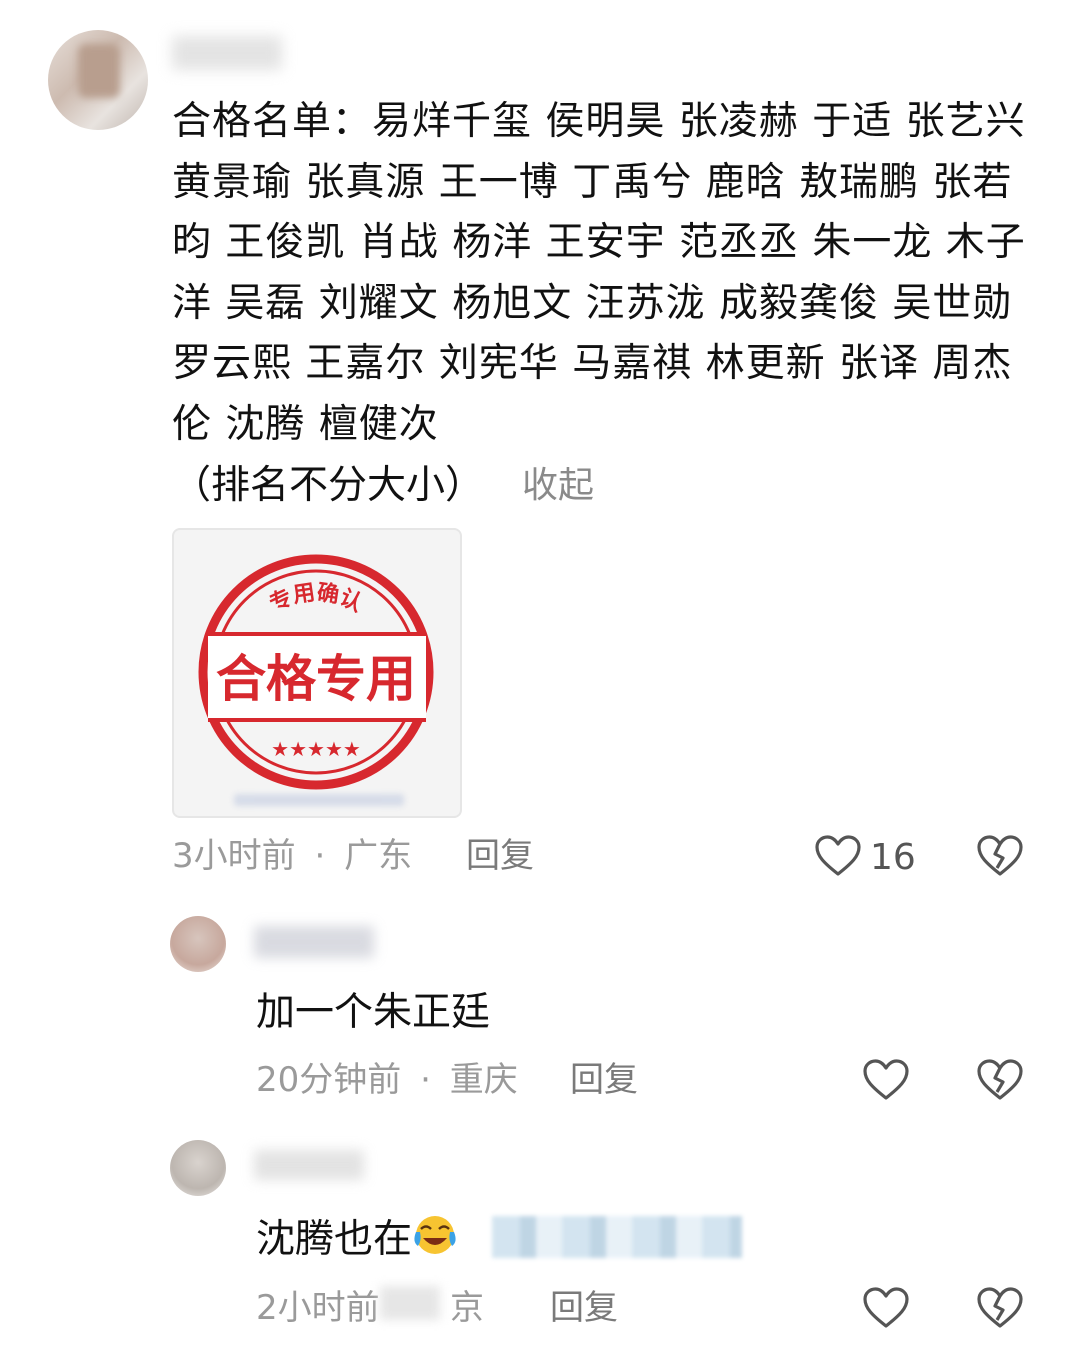 This screenshot has width=1080, height=1363. I want to click on reply-text-content: 沈腾也在, so click(334, 1239).